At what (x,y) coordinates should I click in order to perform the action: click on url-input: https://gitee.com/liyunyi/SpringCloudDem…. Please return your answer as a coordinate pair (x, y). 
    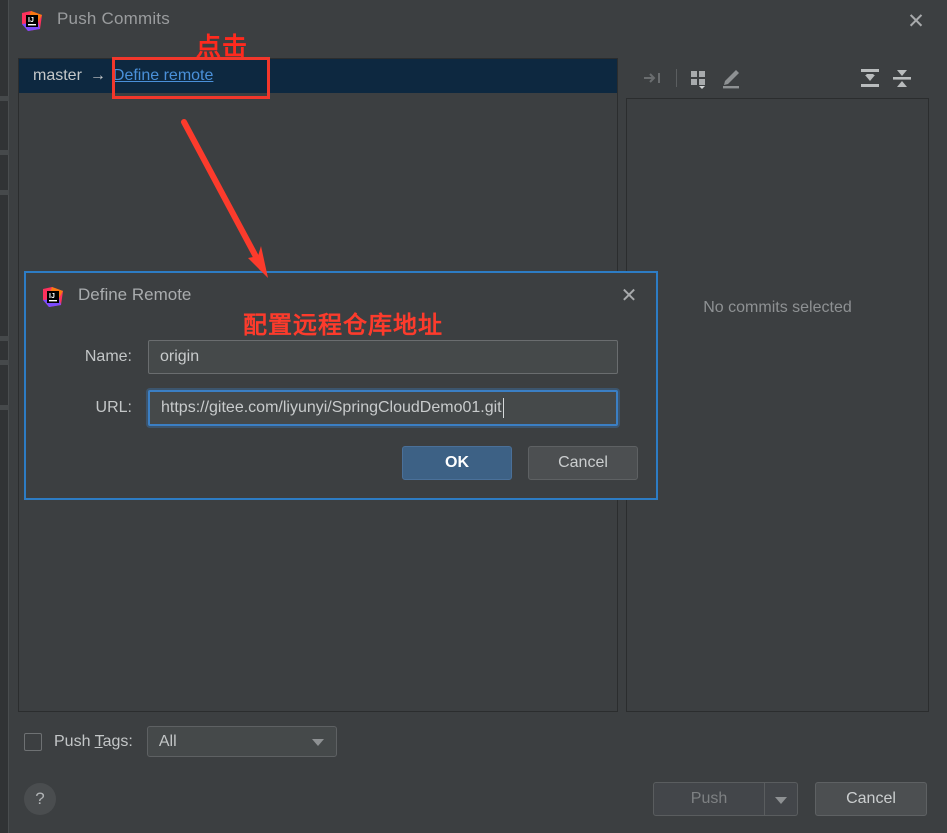
    Looking at the image, I should click on (383, 408).